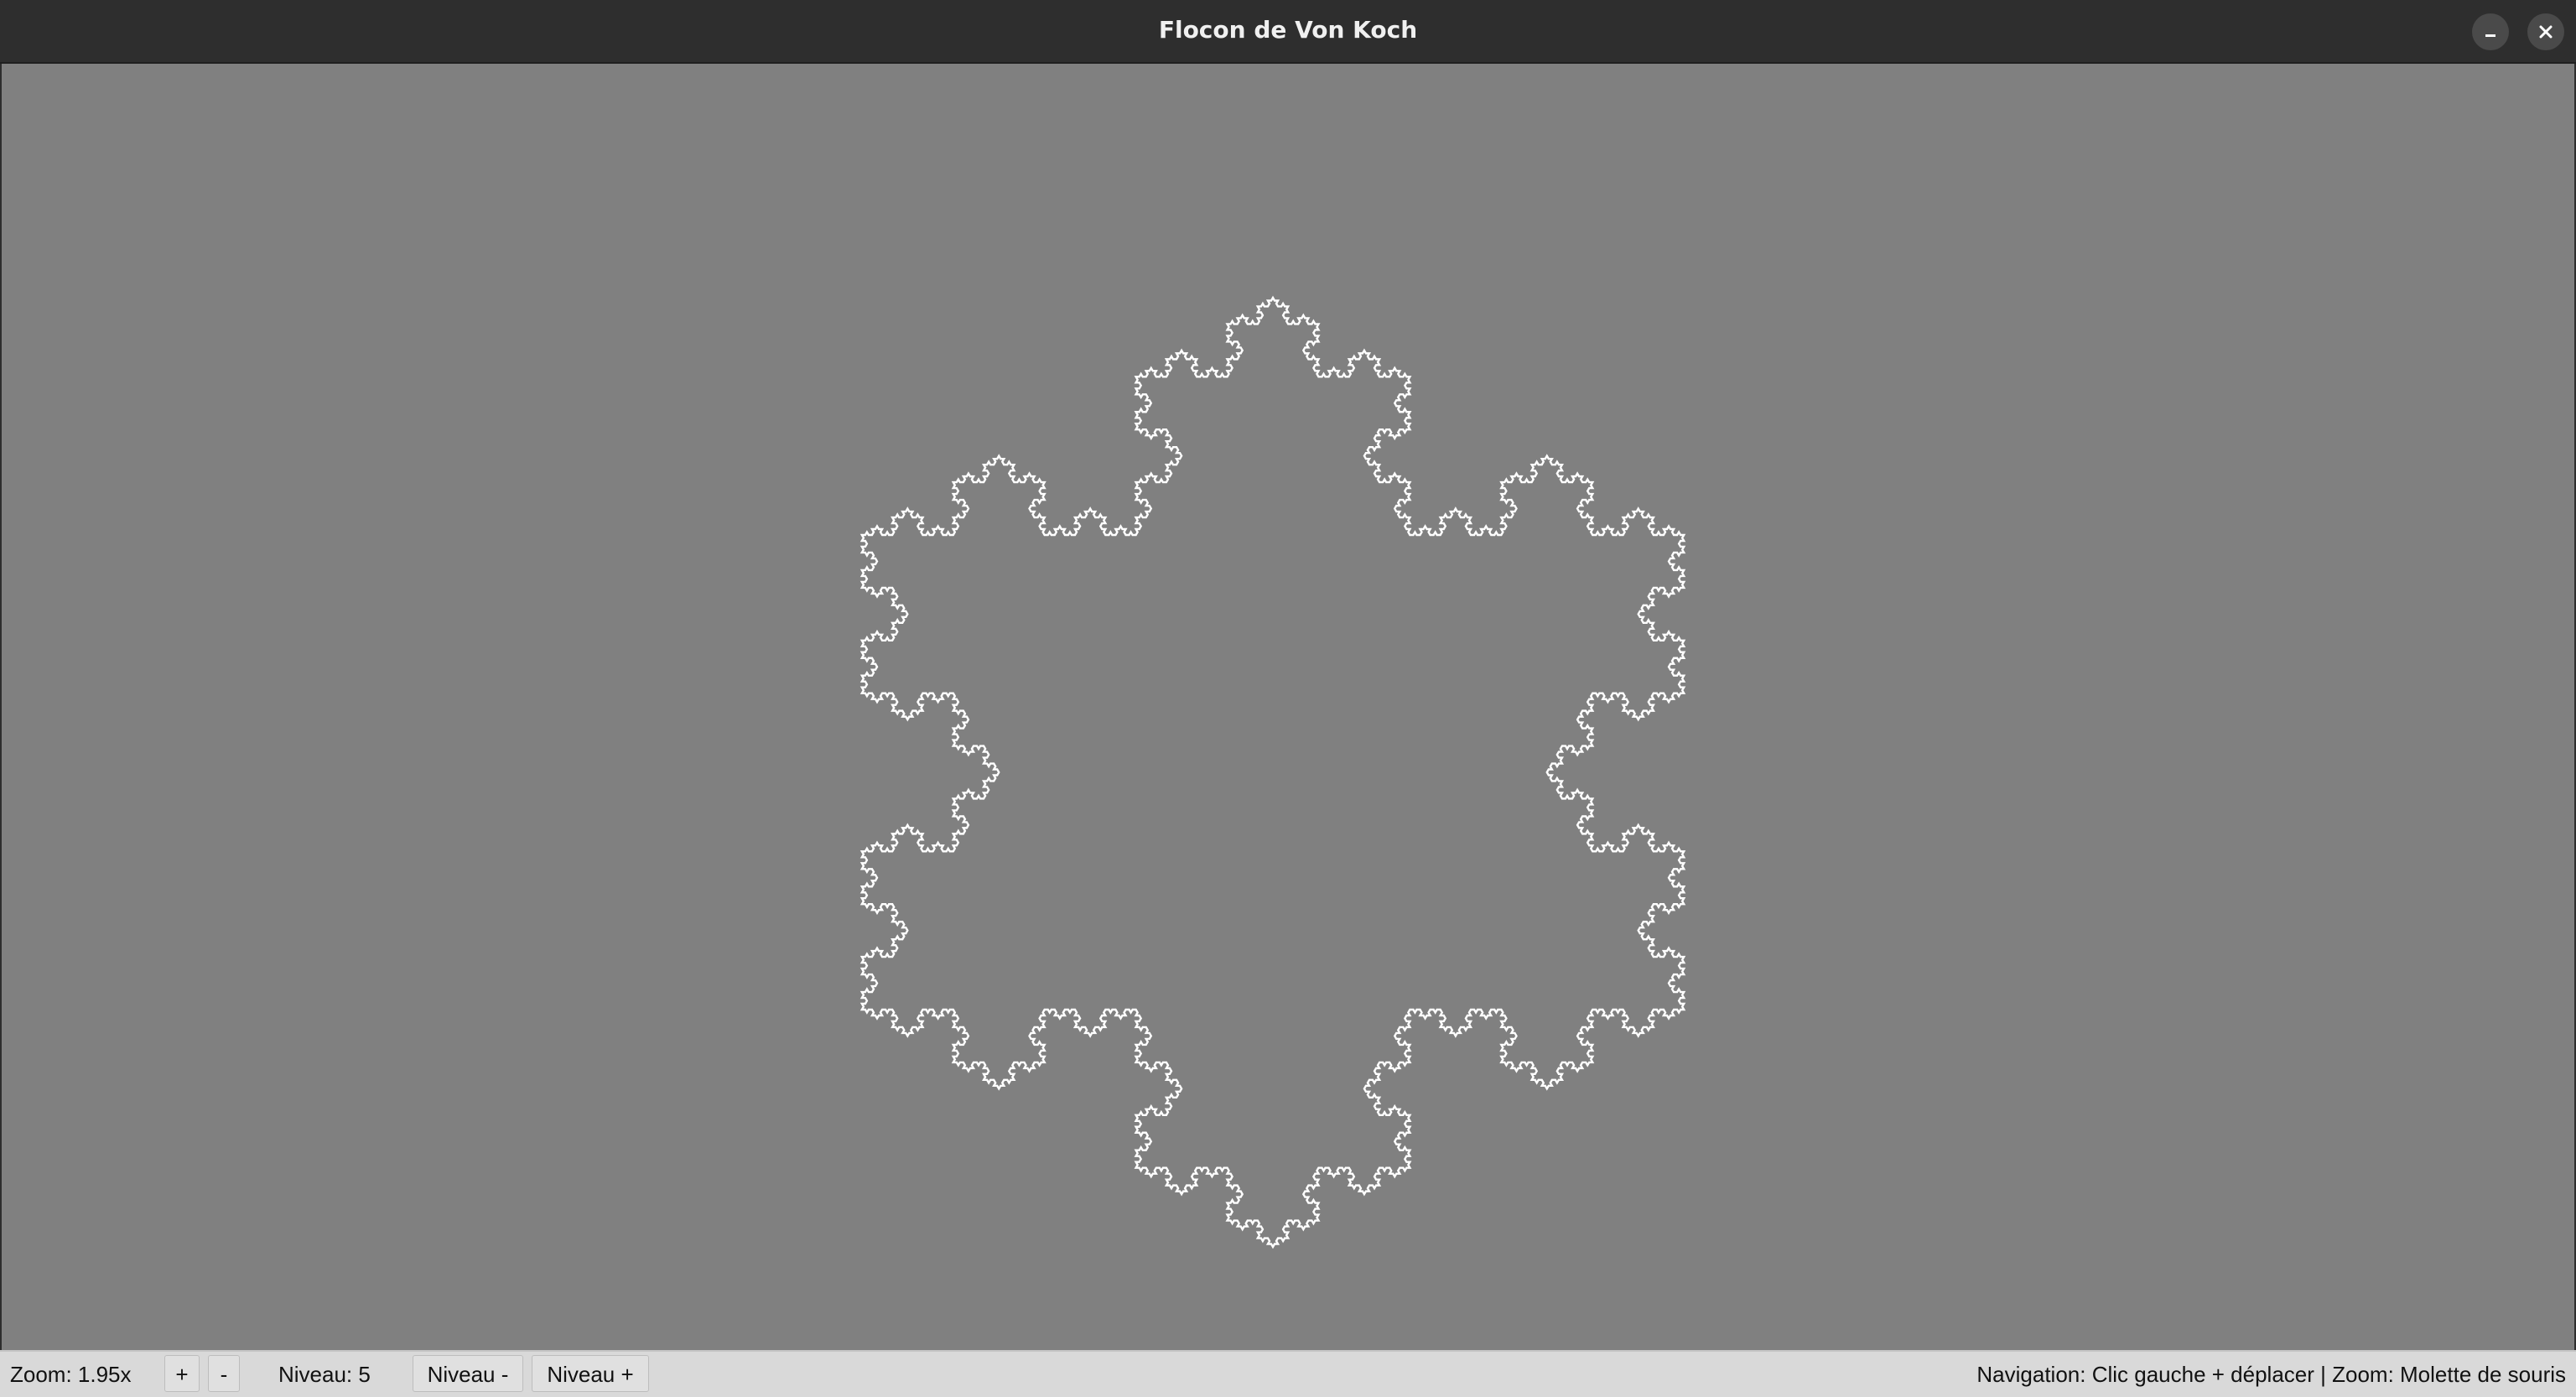 This screenshot has height=1397, width=2576. I want to click on window-title: Flocon de Von Koch, so click(1288, 30).